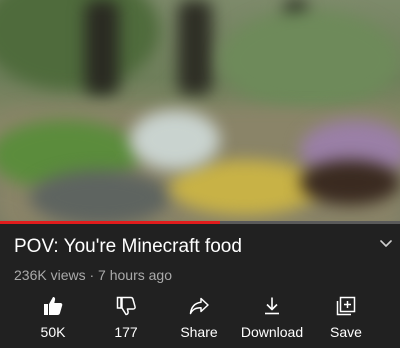  I want to click on video-meta: 236K views · 7 hours ago, so click(93, 275).